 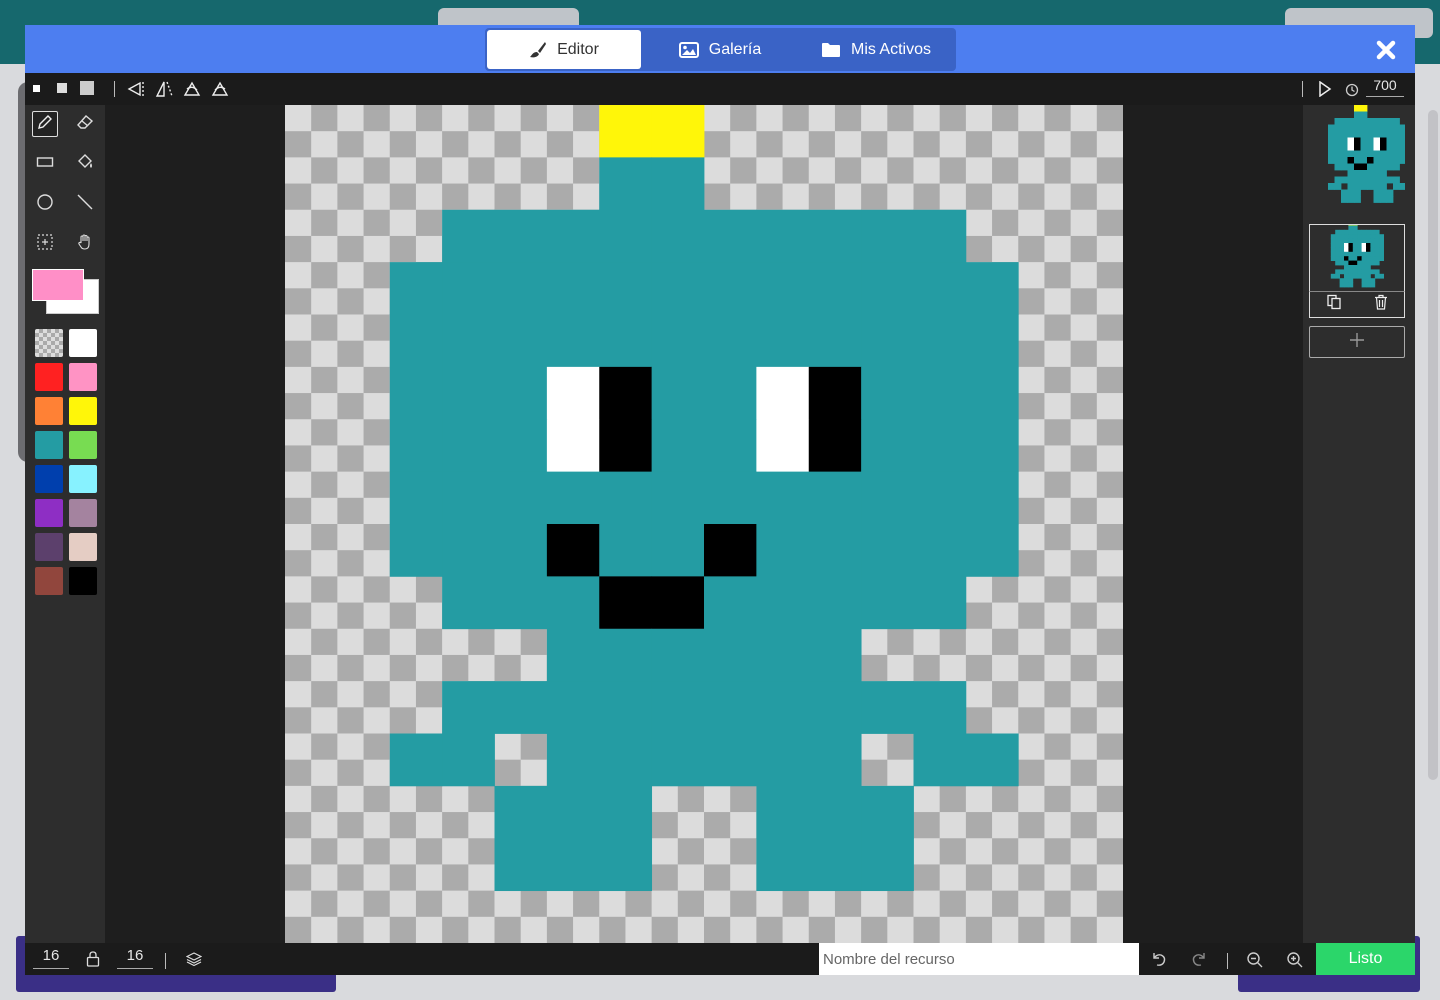 What do you see at coordinates (85, 124) in the screenshot?
I see `eraser-tool` at bounding box center [85, 124].